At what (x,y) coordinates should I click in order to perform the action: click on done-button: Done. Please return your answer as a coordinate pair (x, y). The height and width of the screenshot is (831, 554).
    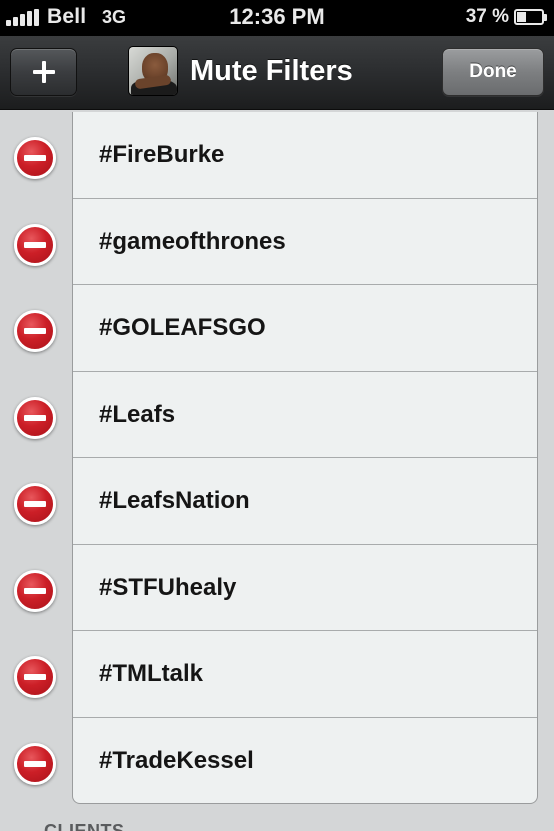
    Looking at the image, I should click on (493, 72).